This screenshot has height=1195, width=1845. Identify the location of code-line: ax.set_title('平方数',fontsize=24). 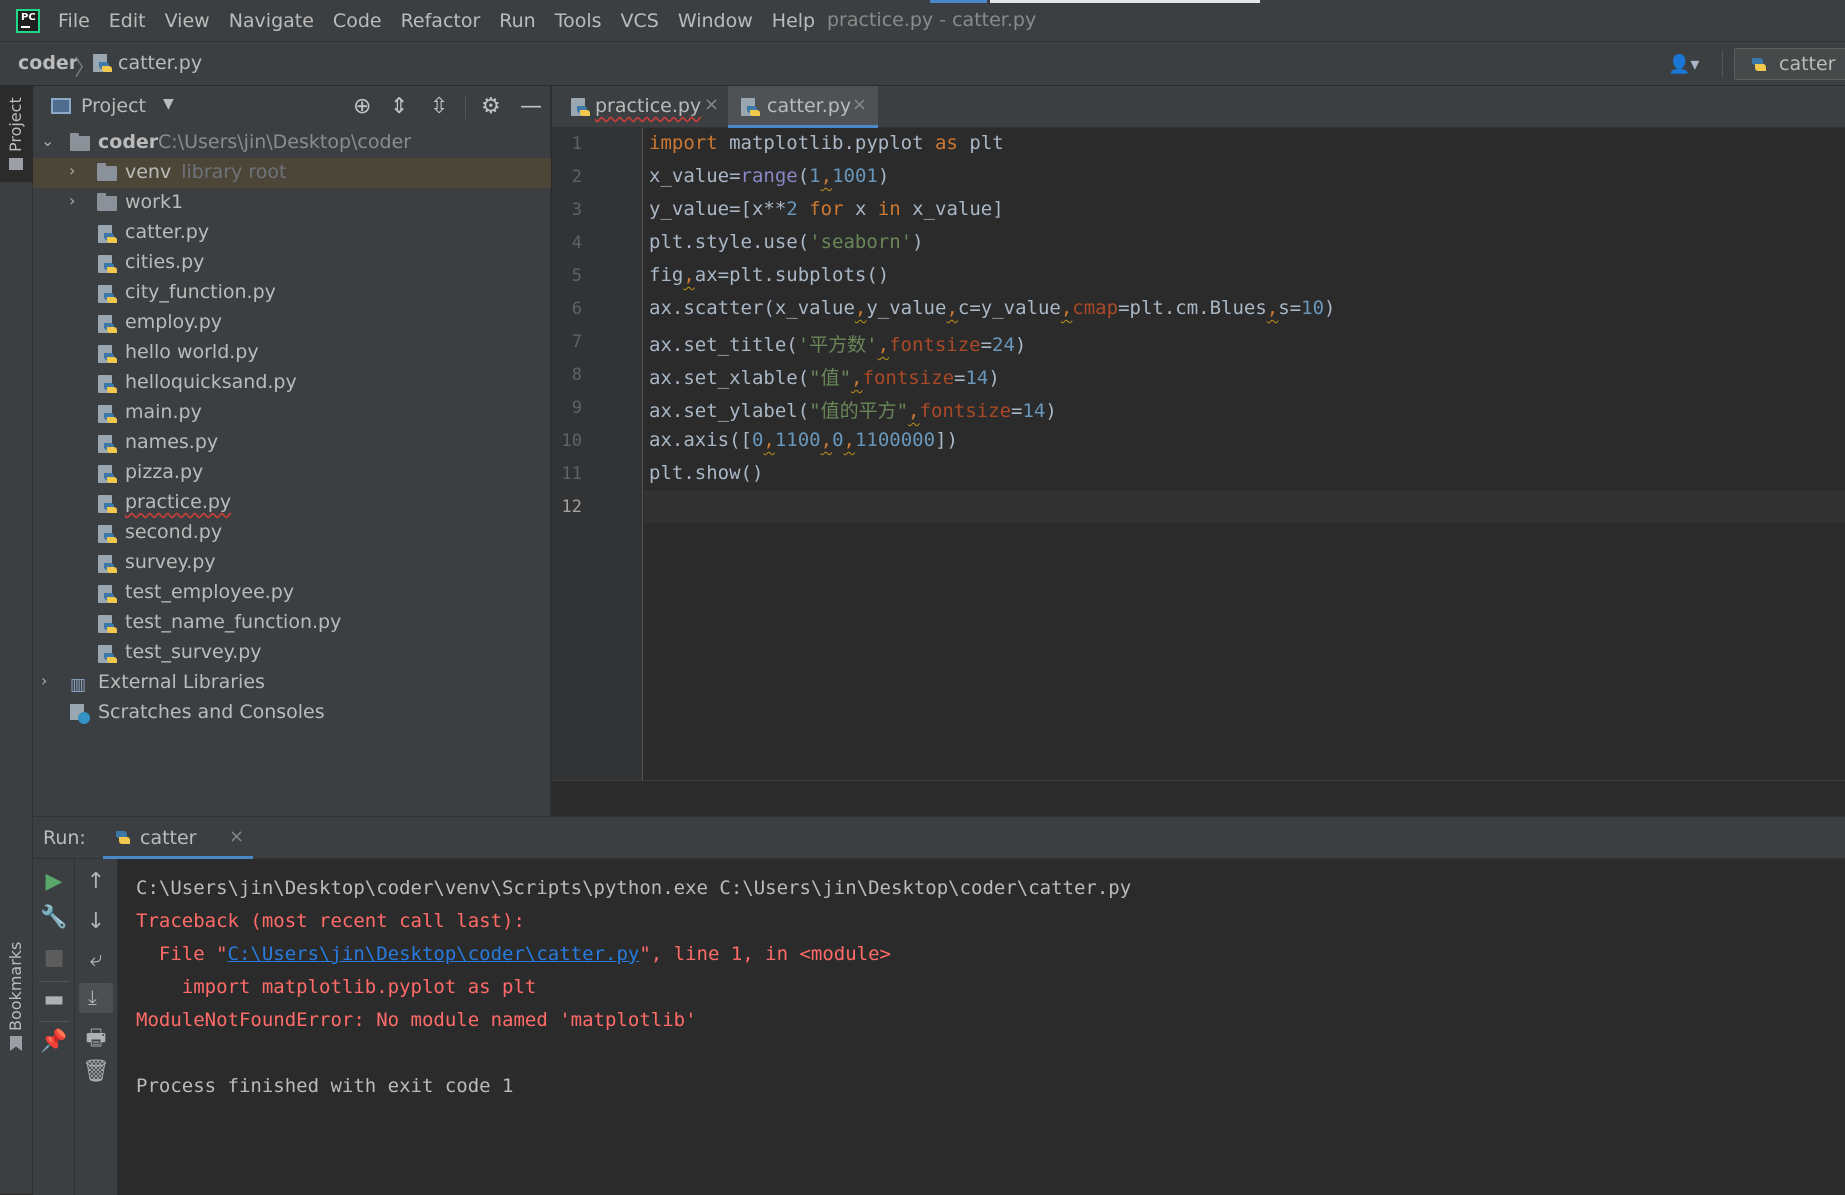
(837, 343).